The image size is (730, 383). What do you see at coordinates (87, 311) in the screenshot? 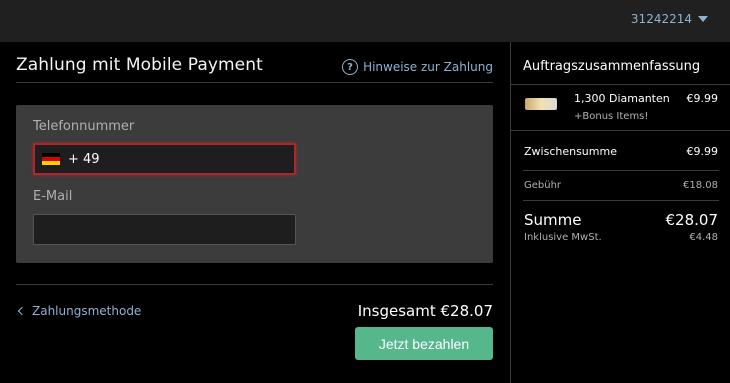
I see `back-link-label: Zahlungsmethode` at bounding box center [87, 311].